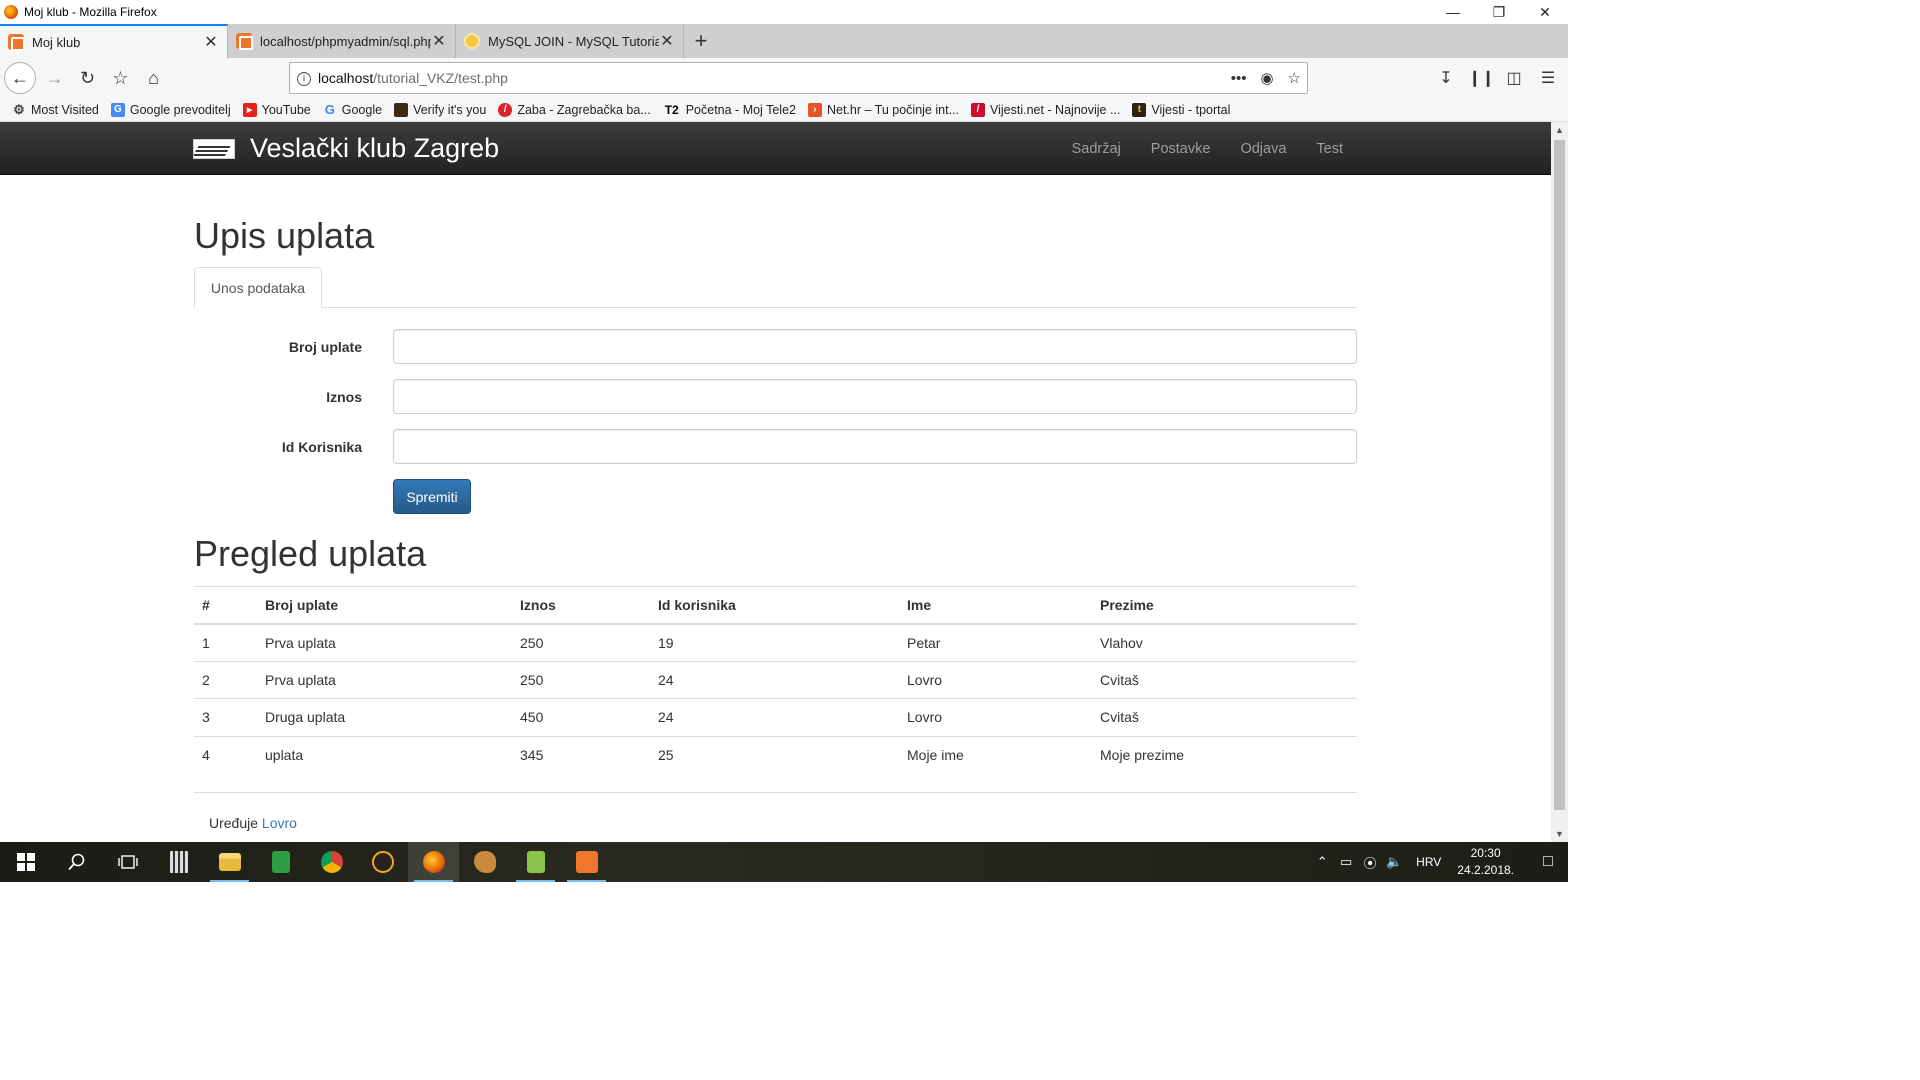 The image size is (1920, 1080). I want to click on scrollbar-thumb, so click(1559, 475).